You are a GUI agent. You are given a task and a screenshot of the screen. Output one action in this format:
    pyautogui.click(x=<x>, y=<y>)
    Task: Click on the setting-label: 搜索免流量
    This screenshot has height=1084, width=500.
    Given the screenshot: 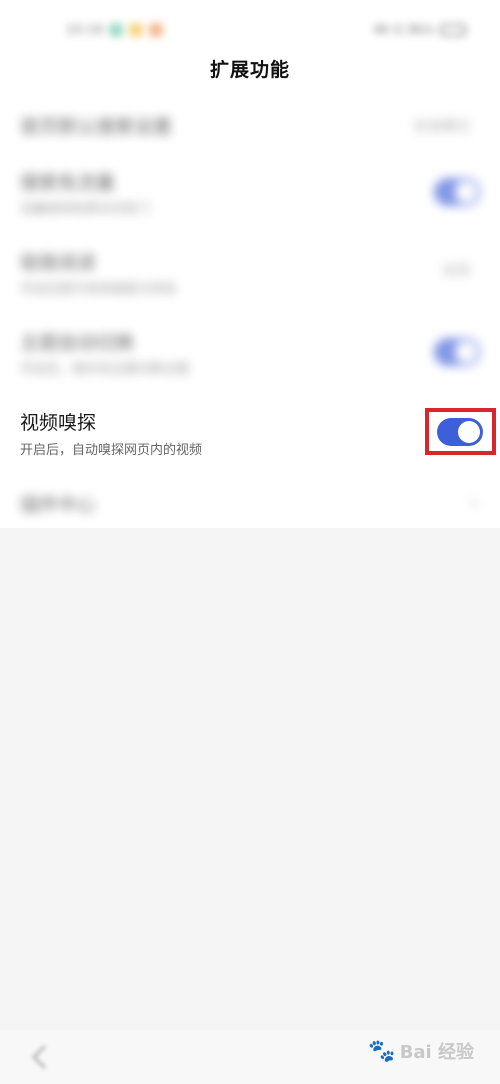 What is the action you would take?
    pyautogui.click(x=68, y=183)
    